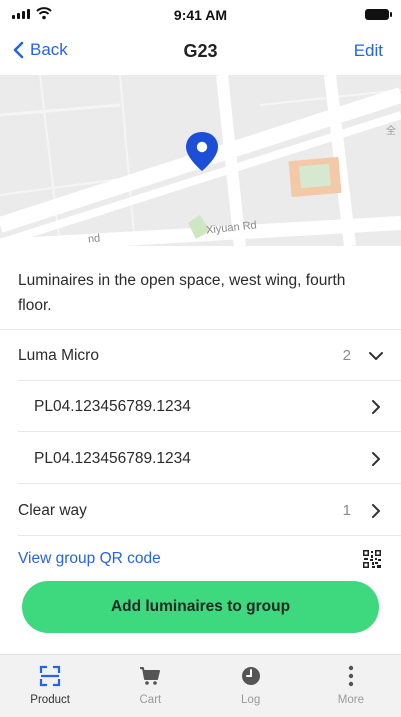  What do you see at coordinates (350, 700) in the screenshot?
I see `tab-label: More` at bounding box center [350, 700].